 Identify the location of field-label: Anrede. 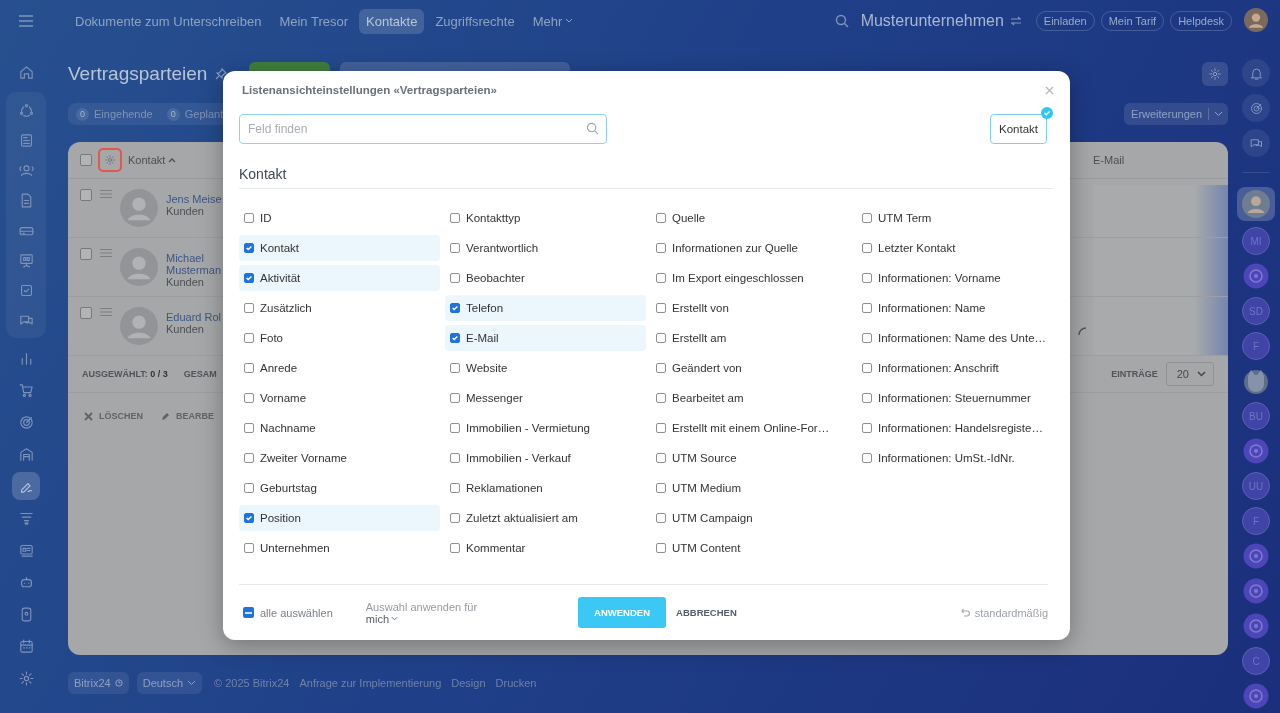
(279, 368).